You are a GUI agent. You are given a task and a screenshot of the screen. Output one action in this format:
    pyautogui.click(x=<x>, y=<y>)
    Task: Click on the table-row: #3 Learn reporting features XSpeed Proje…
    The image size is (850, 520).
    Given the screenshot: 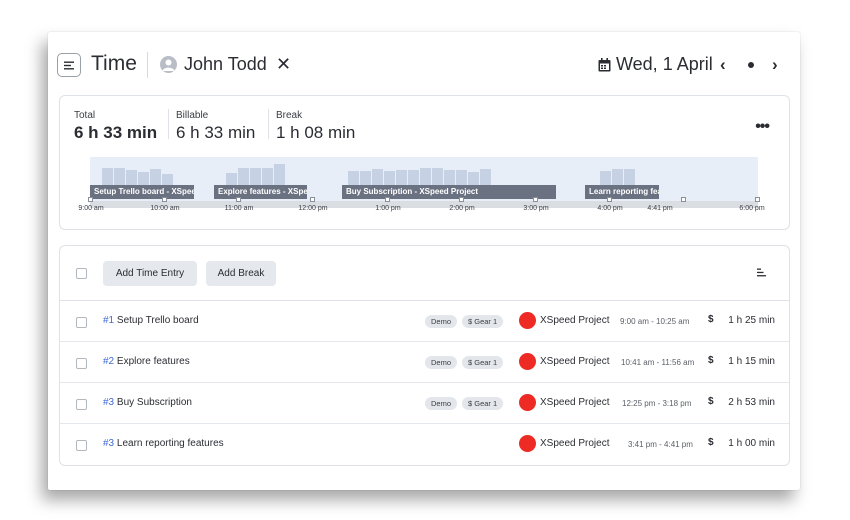 What is the action you would take?
    pyautogui.click(x=424, y=444)
    